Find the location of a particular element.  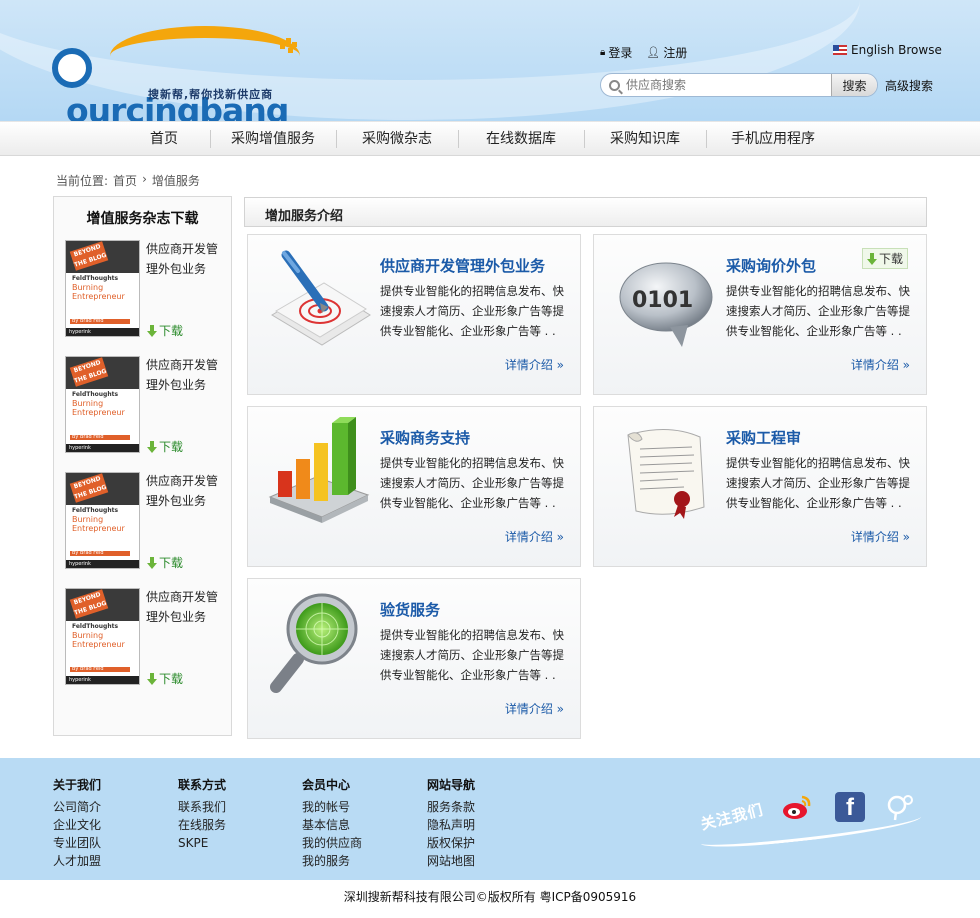

sidebar-title: 增值服务杂志下载 is located at coordinates (142, 219).